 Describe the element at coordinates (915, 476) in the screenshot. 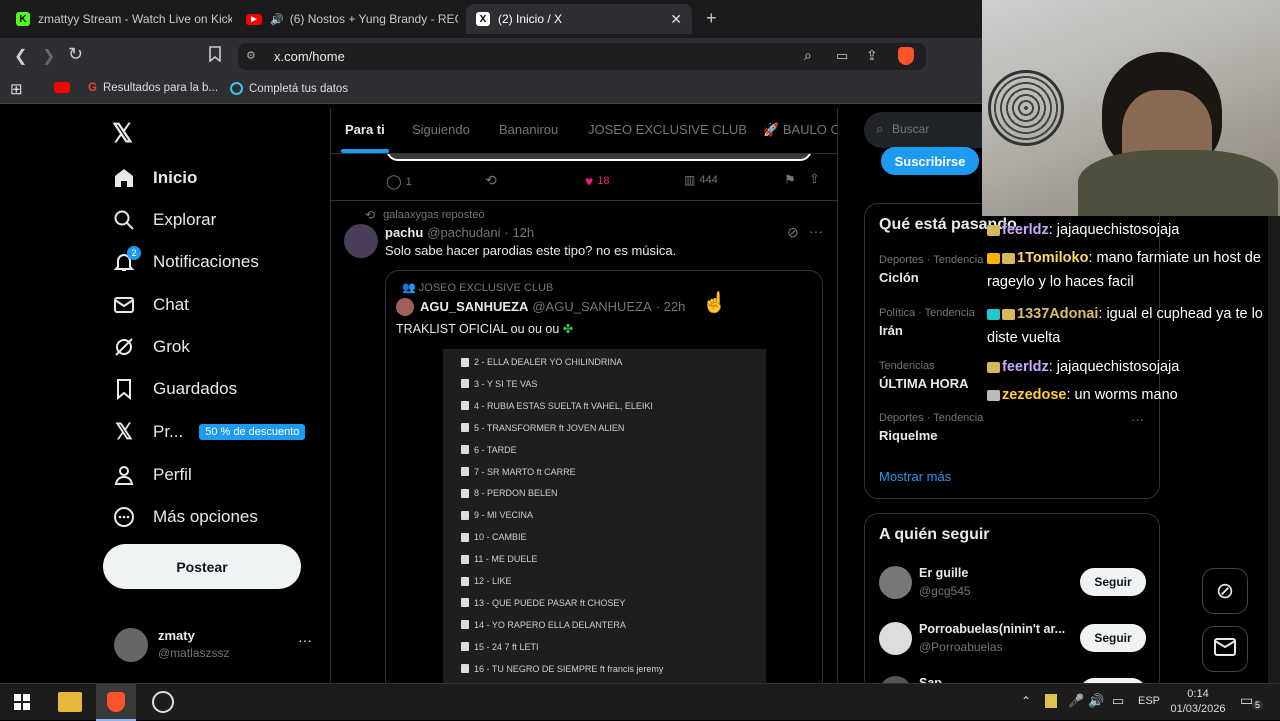

I see `show-more-link: Mostrar más` at that location.